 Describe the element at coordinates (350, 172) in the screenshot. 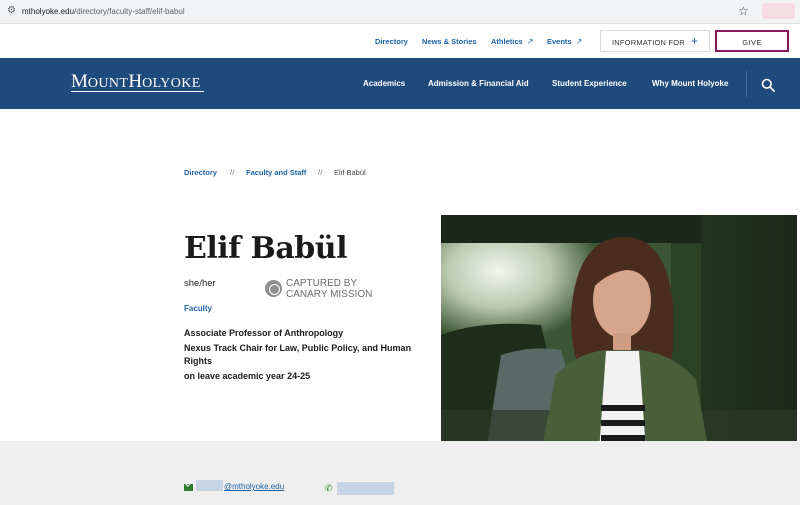

I see `breadcrumb-current: Elif Babül` at that location.